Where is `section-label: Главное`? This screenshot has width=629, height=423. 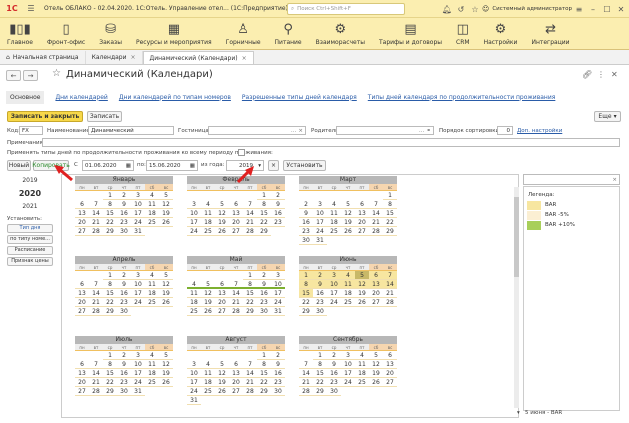
section-label: Главное is located at coordinates (20, 42).